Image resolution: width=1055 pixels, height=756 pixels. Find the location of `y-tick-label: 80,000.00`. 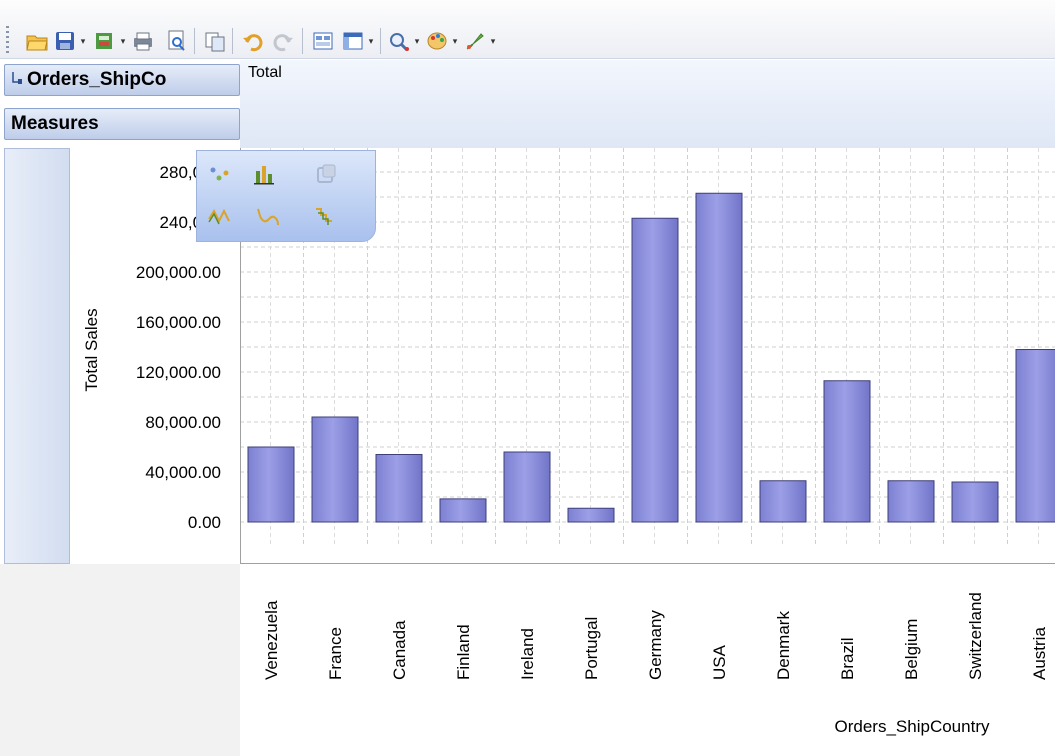

y-tick-label: 80,000.00 is located at coordinates (183, 422).